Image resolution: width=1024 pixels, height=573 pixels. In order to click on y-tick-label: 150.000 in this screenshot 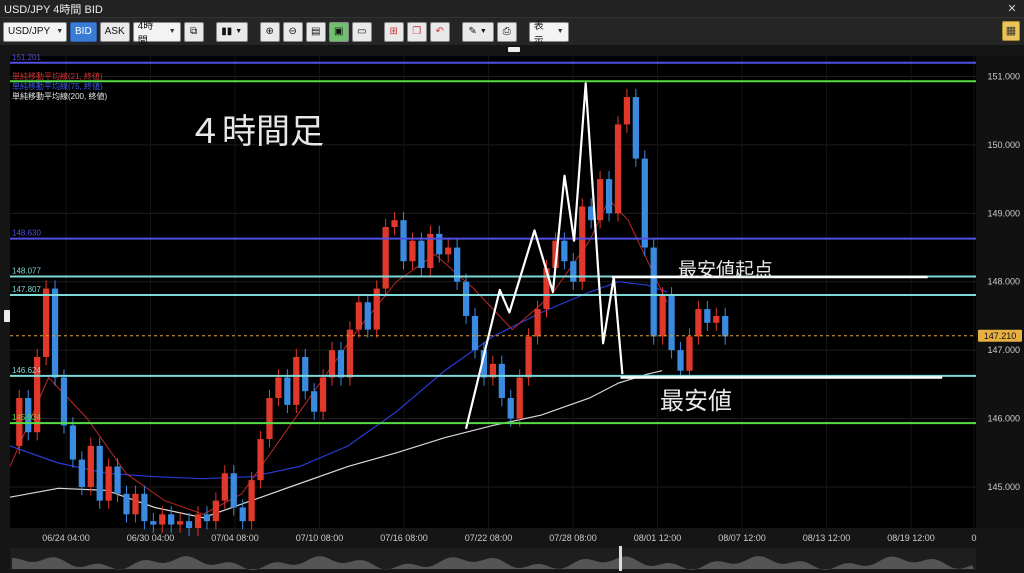, I will do `click(1003, 145)`.